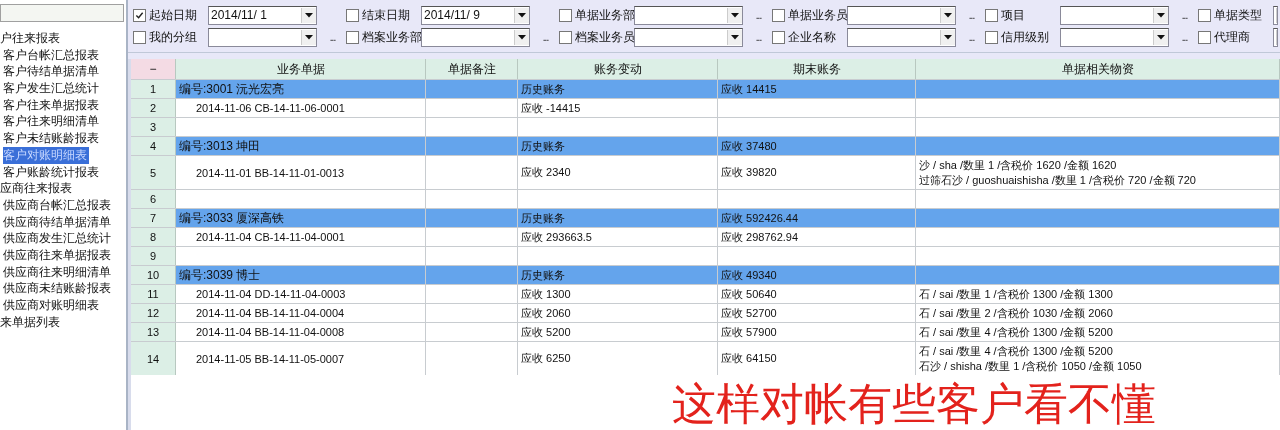 The image size is (1280, 430). What do you see at coordinates (31, 38) in the screenshot?
I see `tree-group-item: 户往来报表` at bounding box center [31, 38].